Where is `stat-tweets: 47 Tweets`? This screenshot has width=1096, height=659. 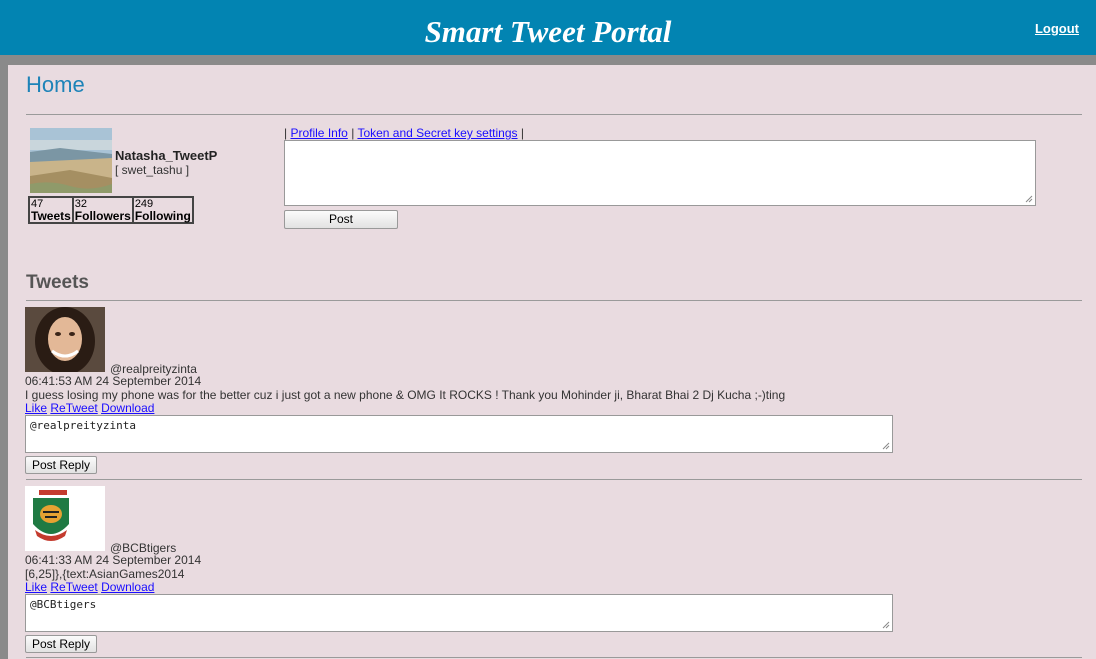
stat-tweets: 47 Tweets is located at coordinates (51, 210).